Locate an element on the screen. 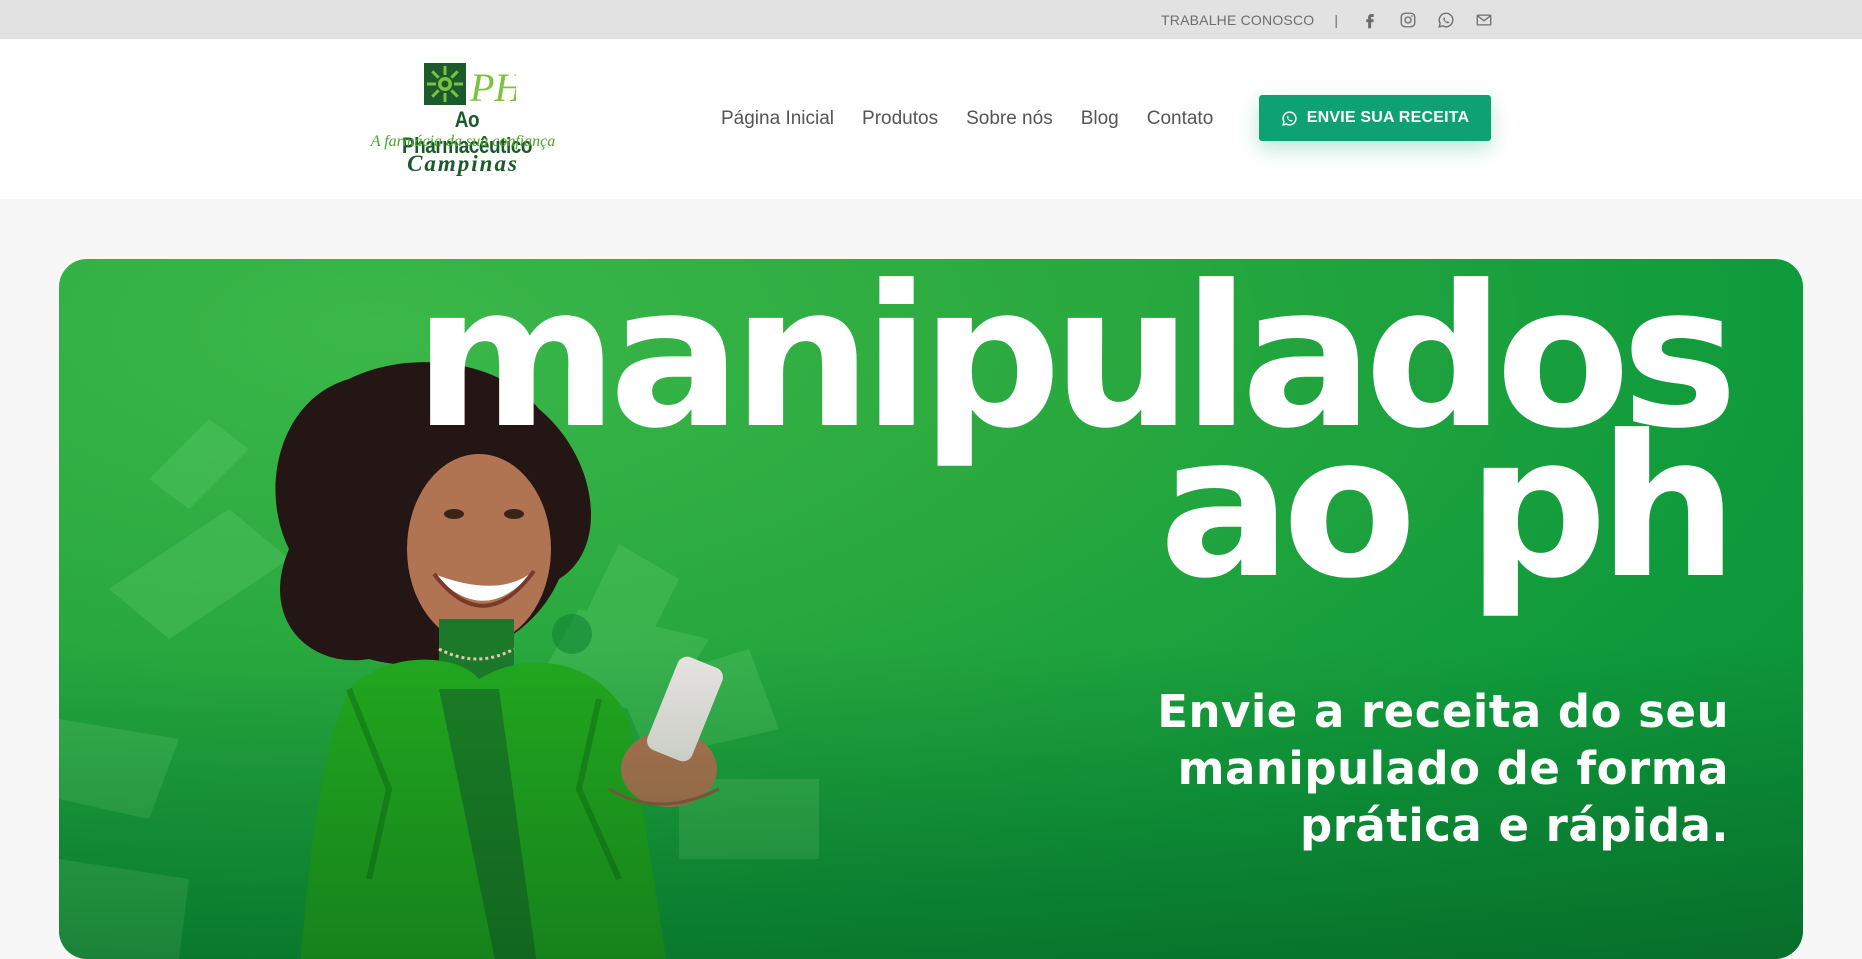 The height and width of the screenshot is (959, 1862). logo-city: Campinas is located at coordinates (463, 163).